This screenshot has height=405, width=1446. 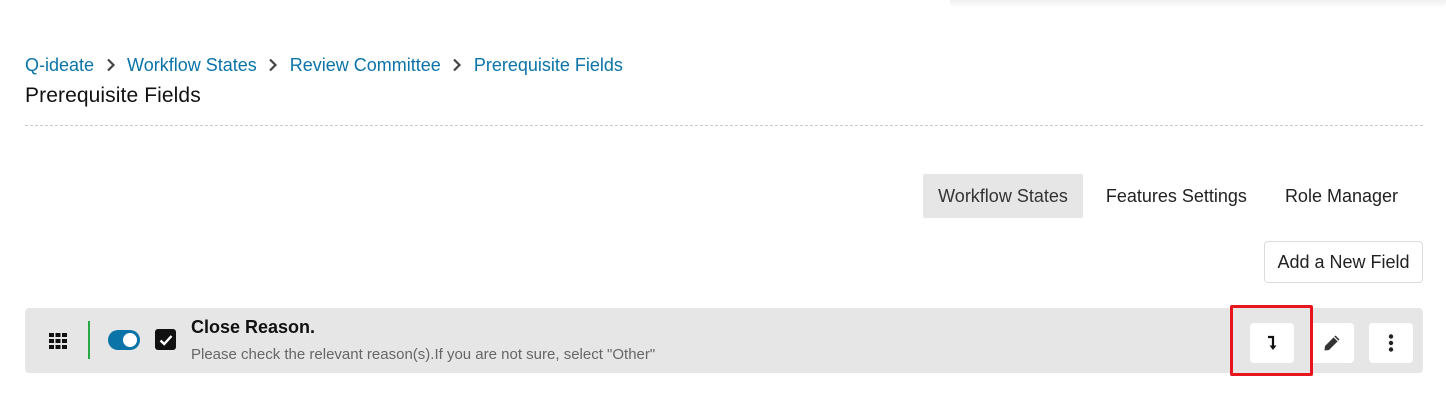 I want to click on breadcrumb-item-review-committee: Review Committee, so click(x=365, y=65).